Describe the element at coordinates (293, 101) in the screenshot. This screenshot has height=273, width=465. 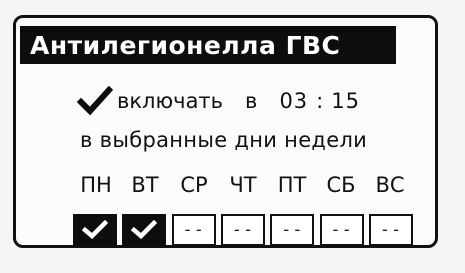
I see `hours-field: 03` at that location.